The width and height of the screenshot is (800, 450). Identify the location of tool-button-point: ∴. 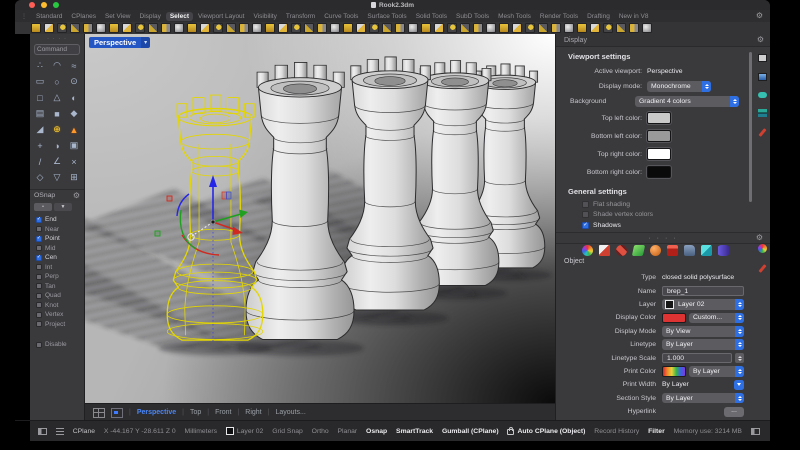
(40, 65).